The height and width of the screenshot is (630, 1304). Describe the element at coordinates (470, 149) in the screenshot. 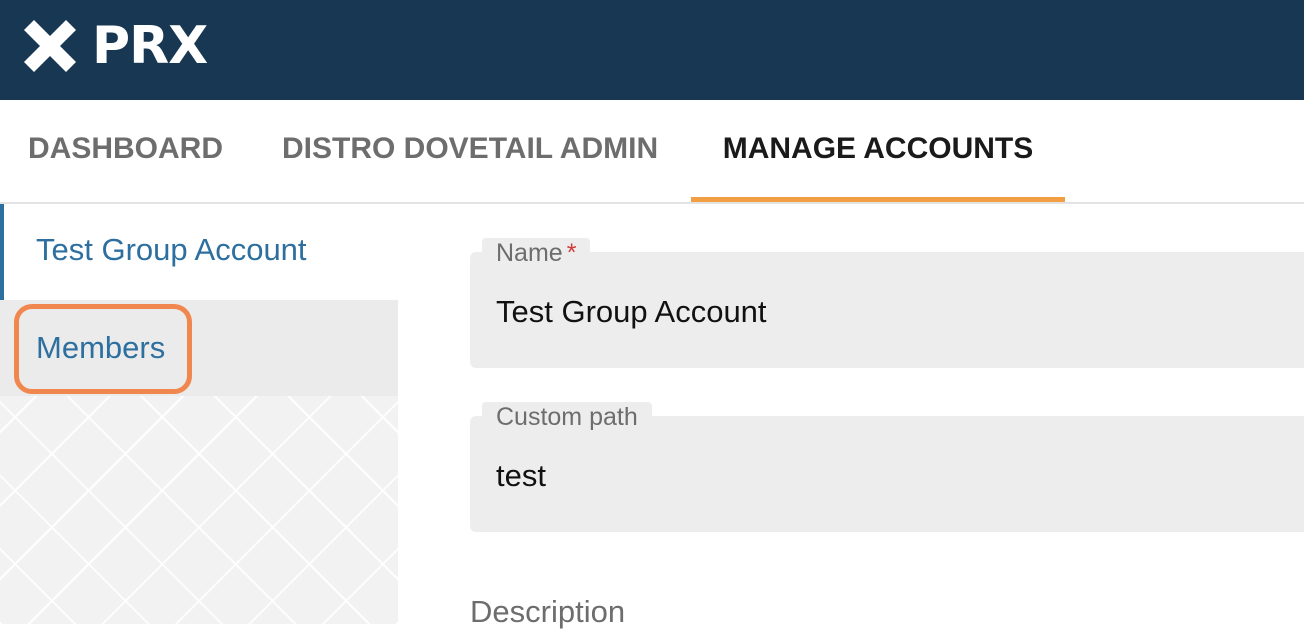

I see `tab-distro-dovetail-admin: DISTRO DOVETAIL ADMIN` at that location.